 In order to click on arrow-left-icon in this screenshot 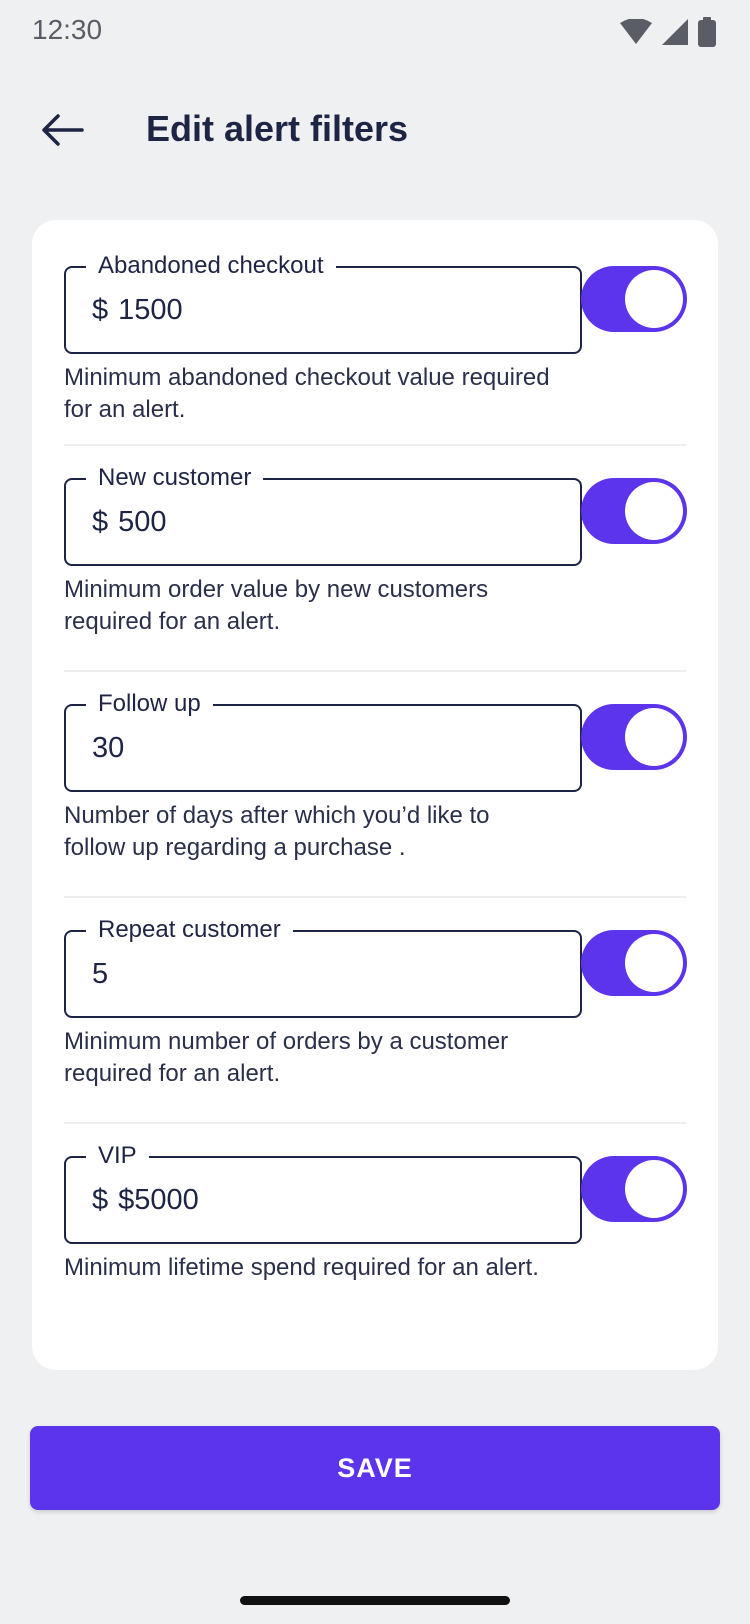, I will do `click(62, 132)`.